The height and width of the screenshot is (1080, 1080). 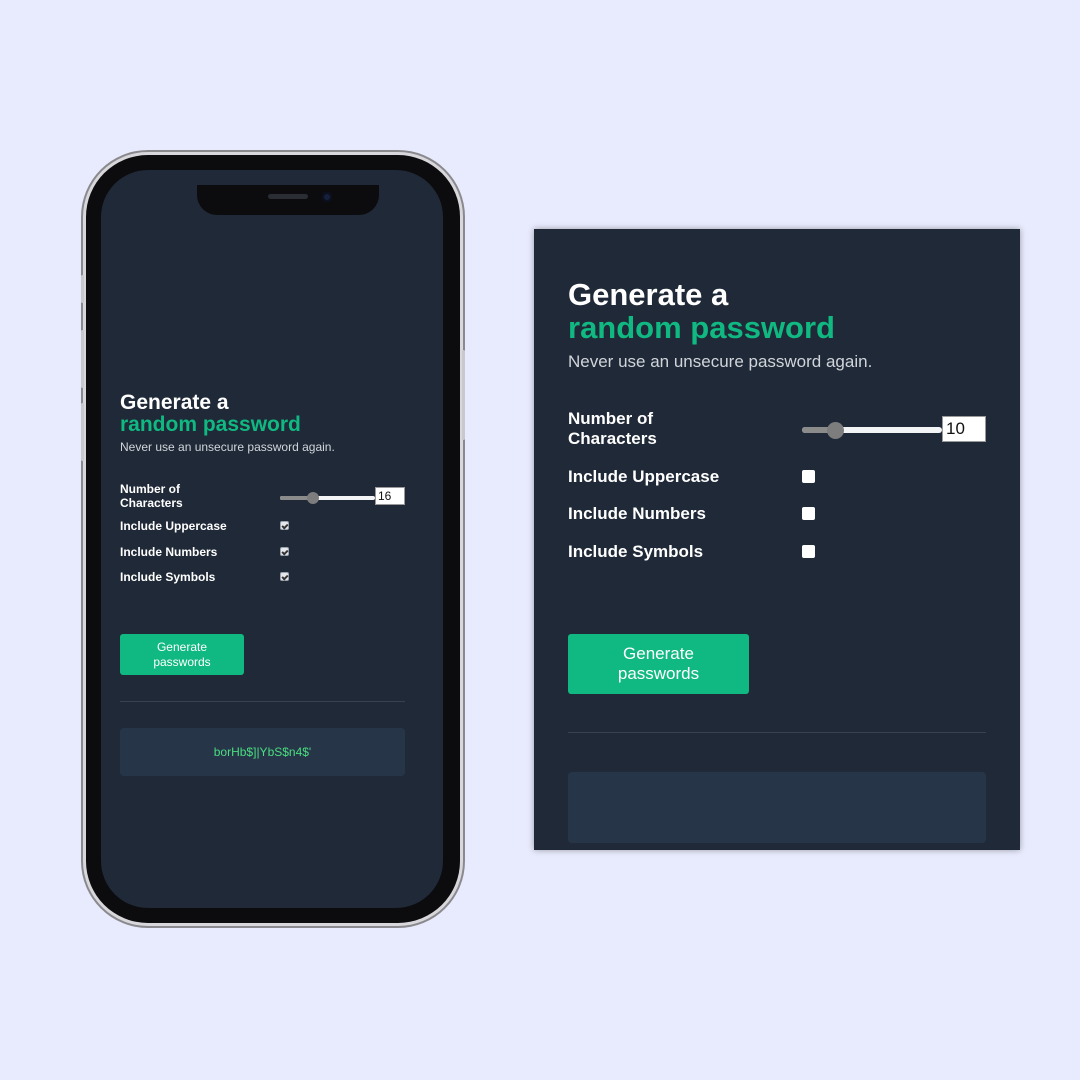 I want to click on length-row: Number of Characters 16, so click(x=262, y=497).